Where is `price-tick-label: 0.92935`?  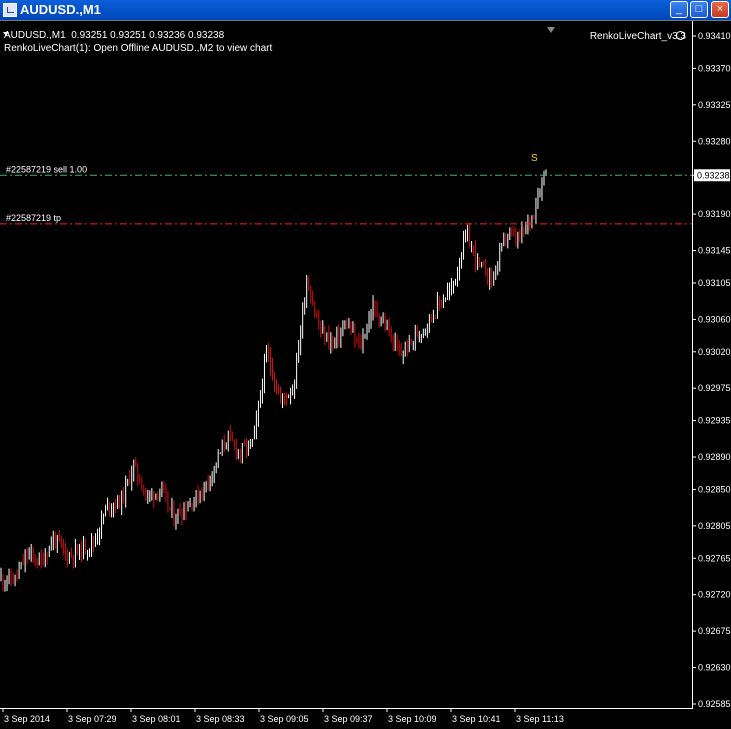
price-tick-label: 0.92935 is located at coordinates (714, 421).